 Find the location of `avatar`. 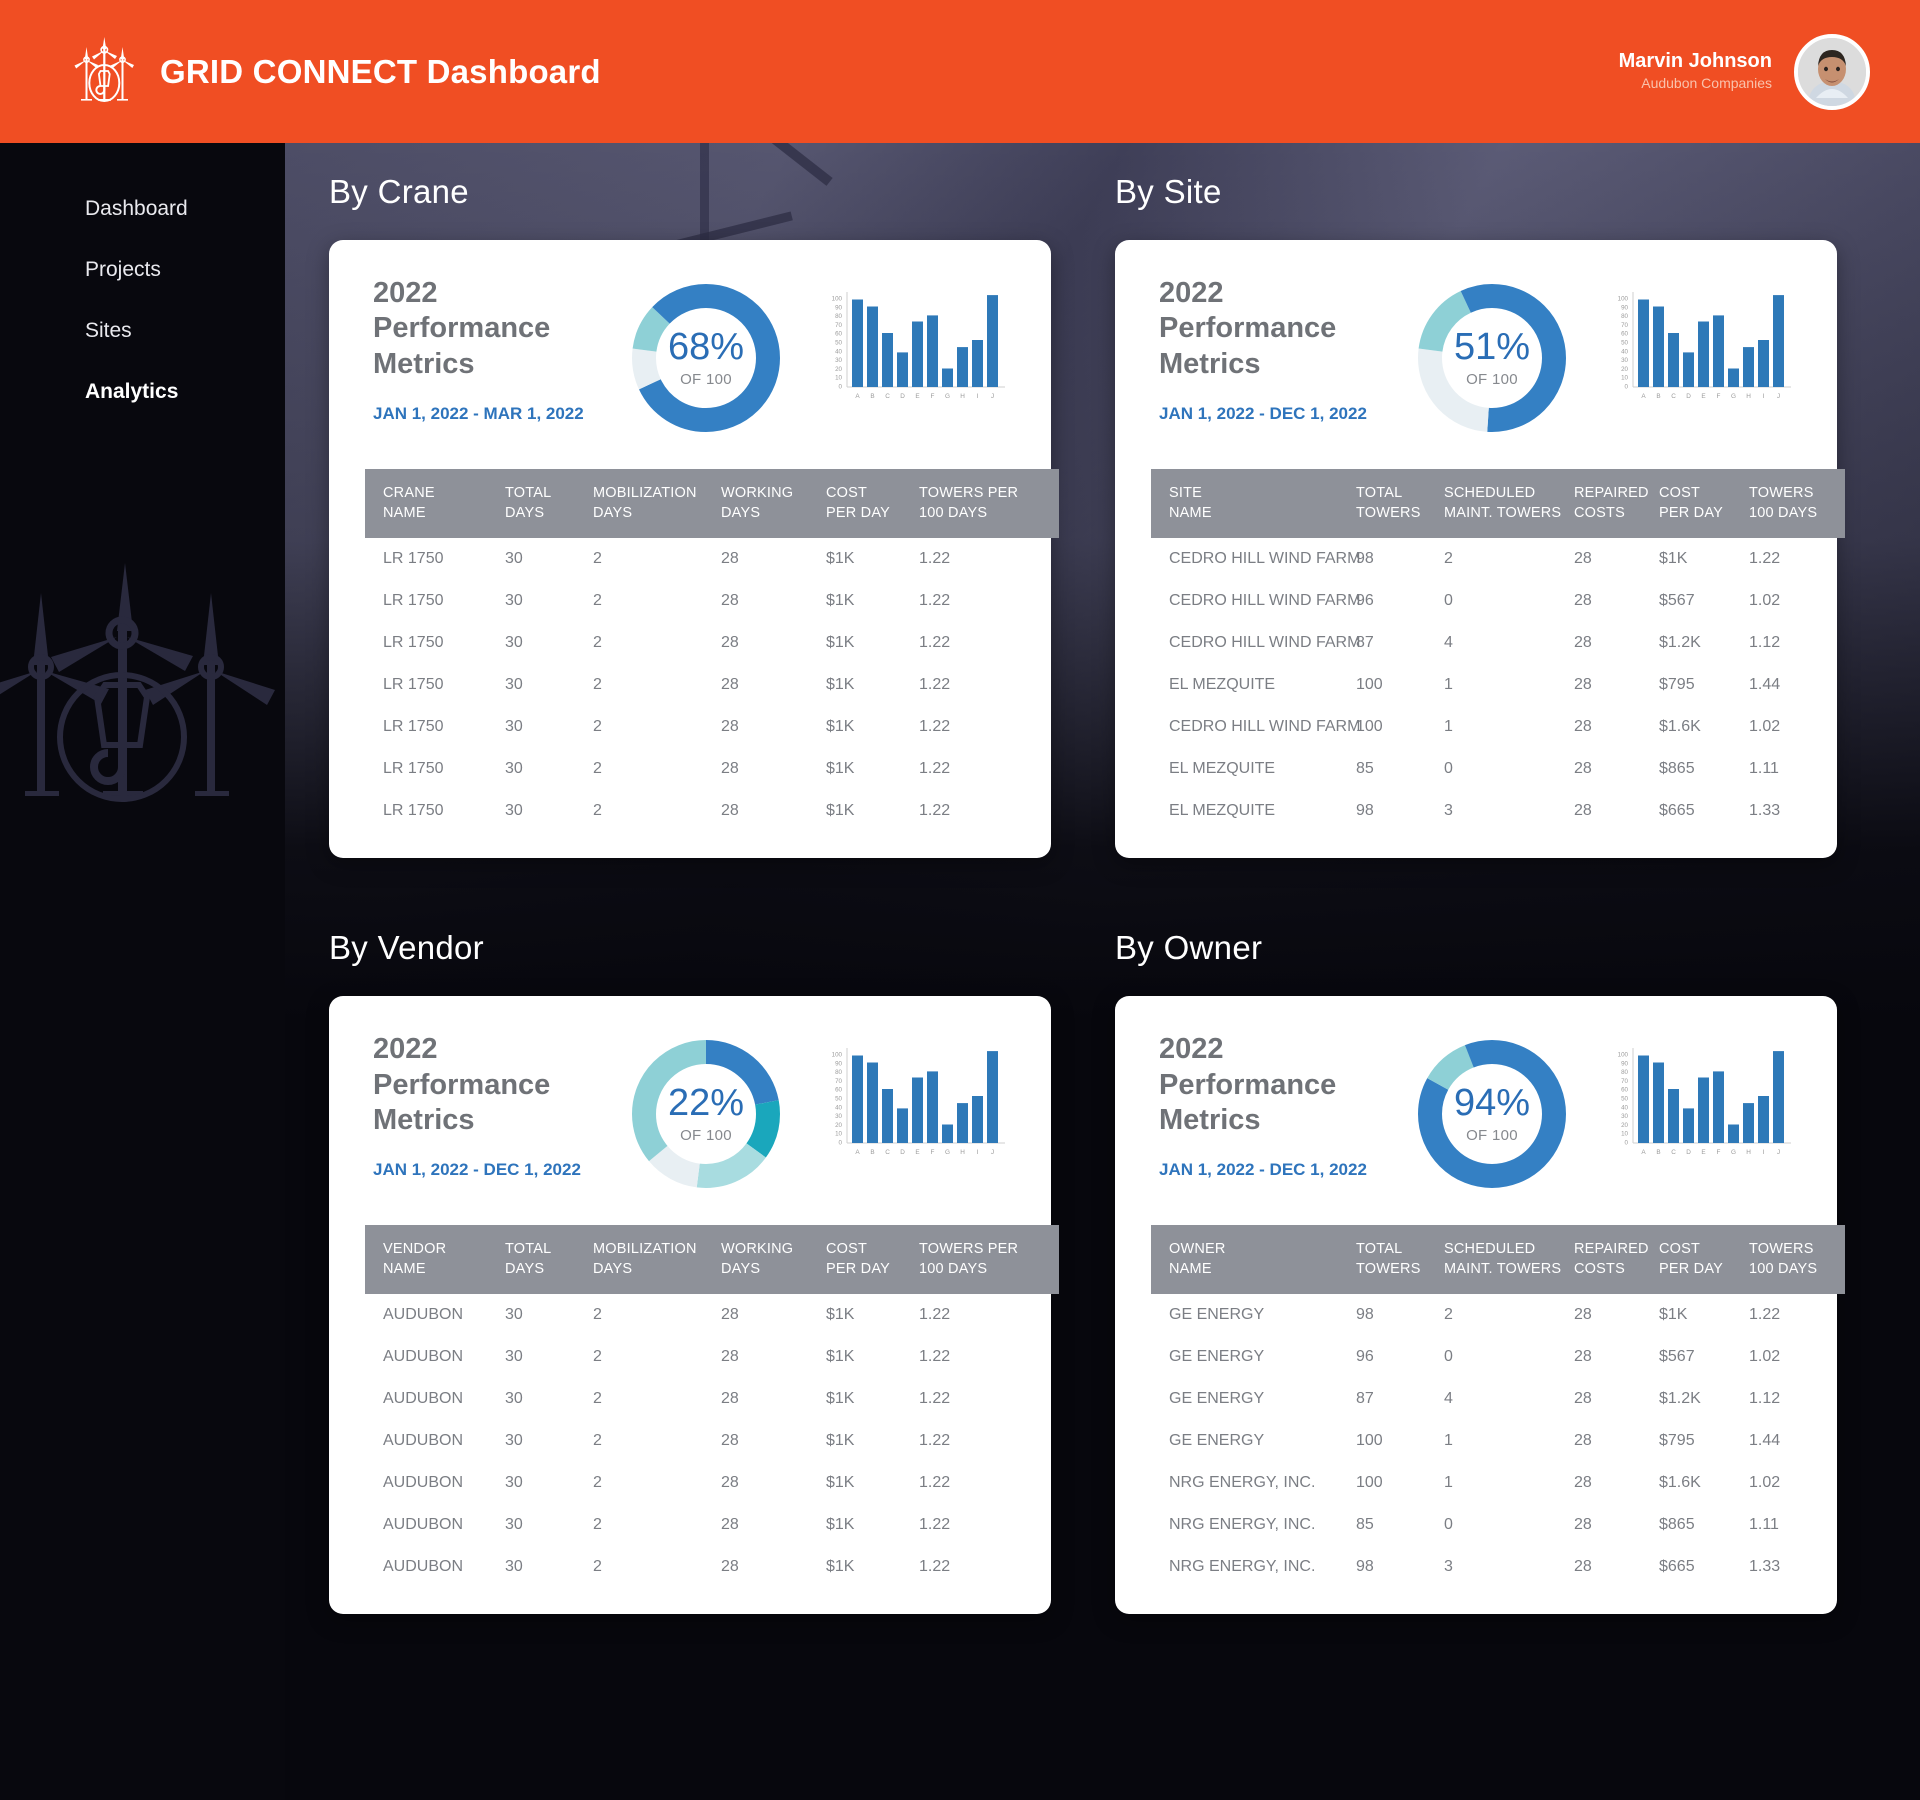

avatar is located at coordinates (1832, 71).